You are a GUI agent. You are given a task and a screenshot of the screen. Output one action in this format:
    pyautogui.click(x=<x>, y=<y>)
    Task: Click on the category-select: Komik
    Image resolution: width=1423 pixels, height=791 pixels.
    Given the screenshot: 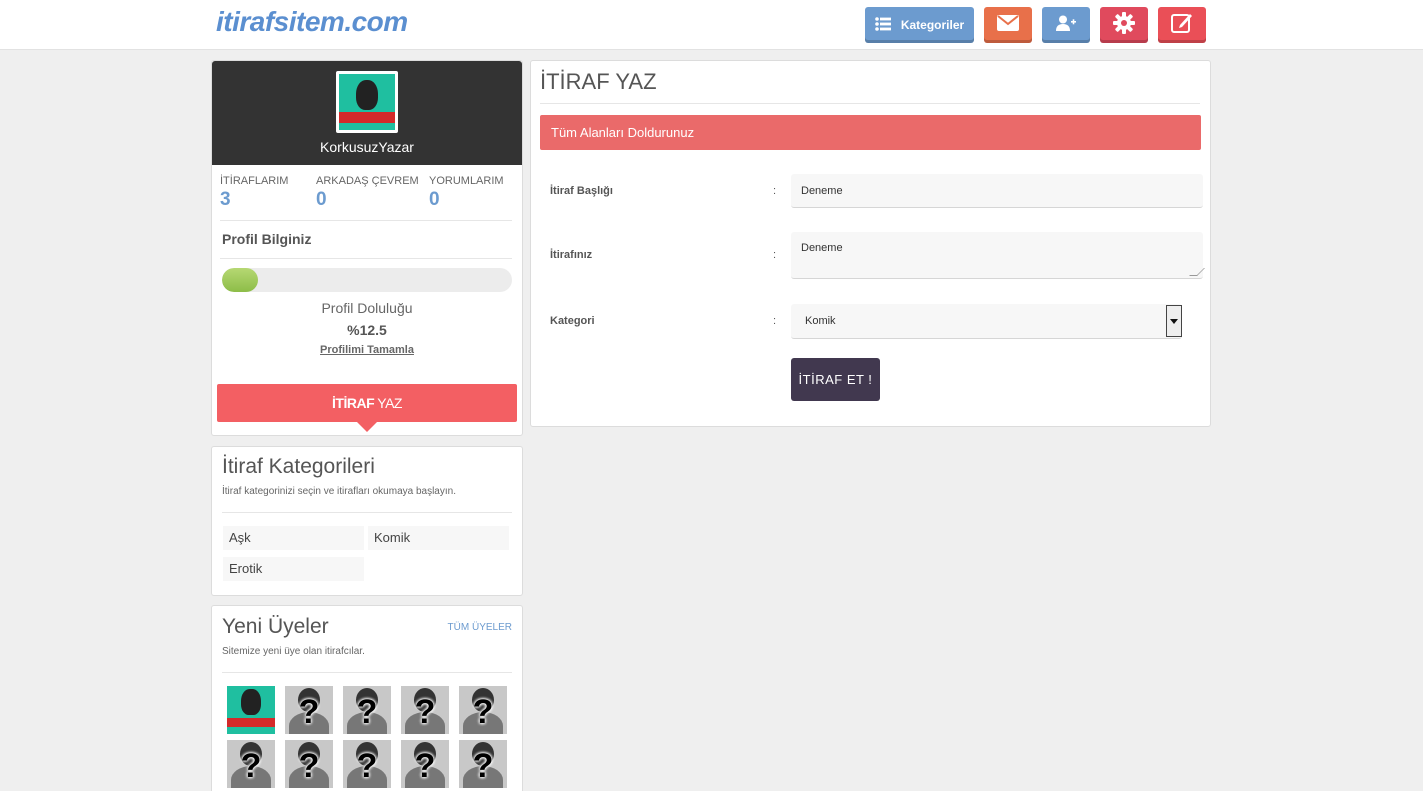 What is the action you would take?
    pyautogui.click(x=986, y=321)
    